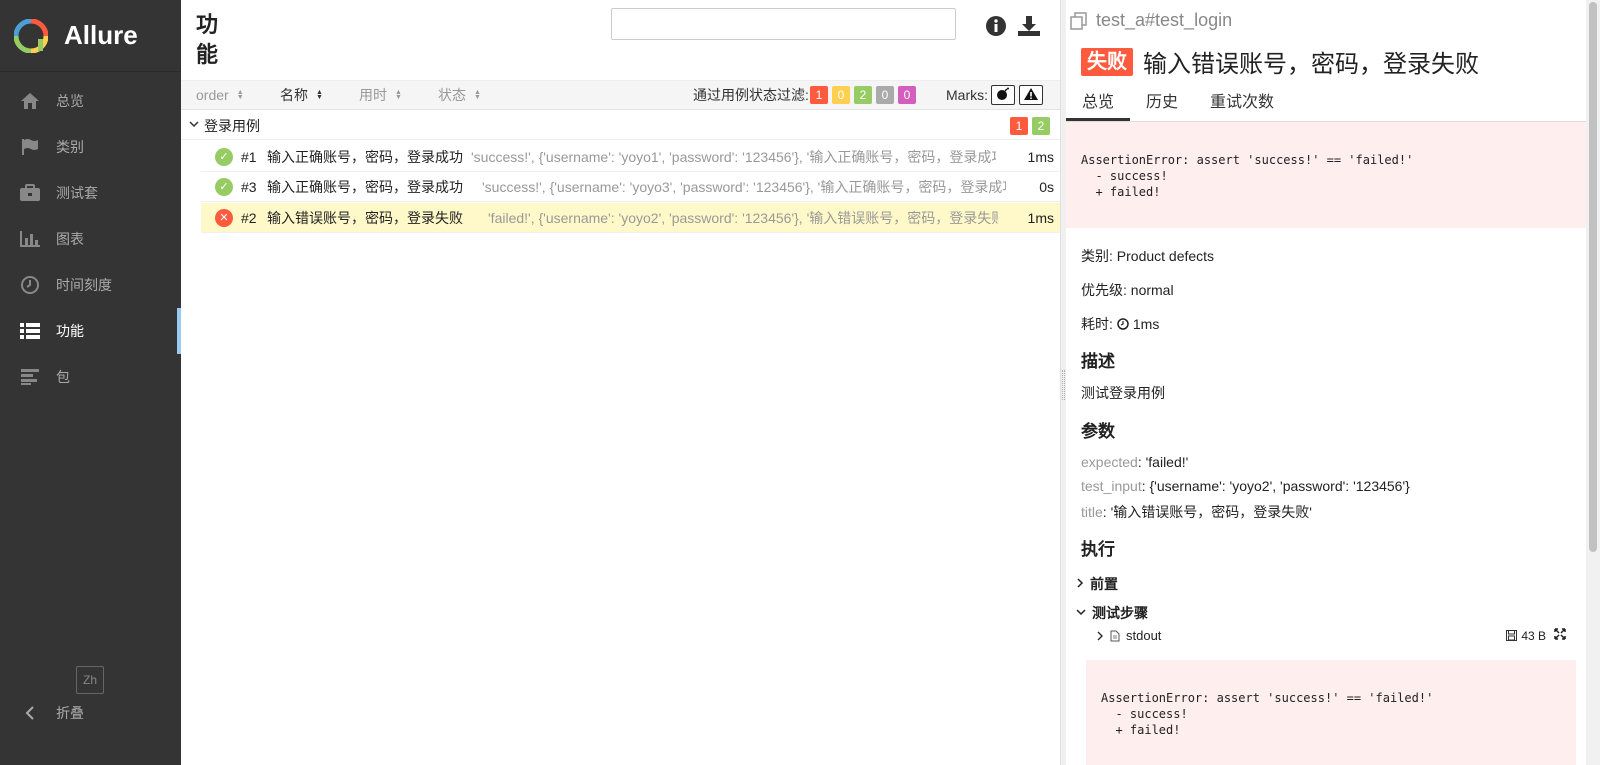 The width and height of the screenshot is (1600, 765). Describe the element at coordinates (90, 147) in the screenshot. I see `sidebar-item-categories: 类别` at that location.